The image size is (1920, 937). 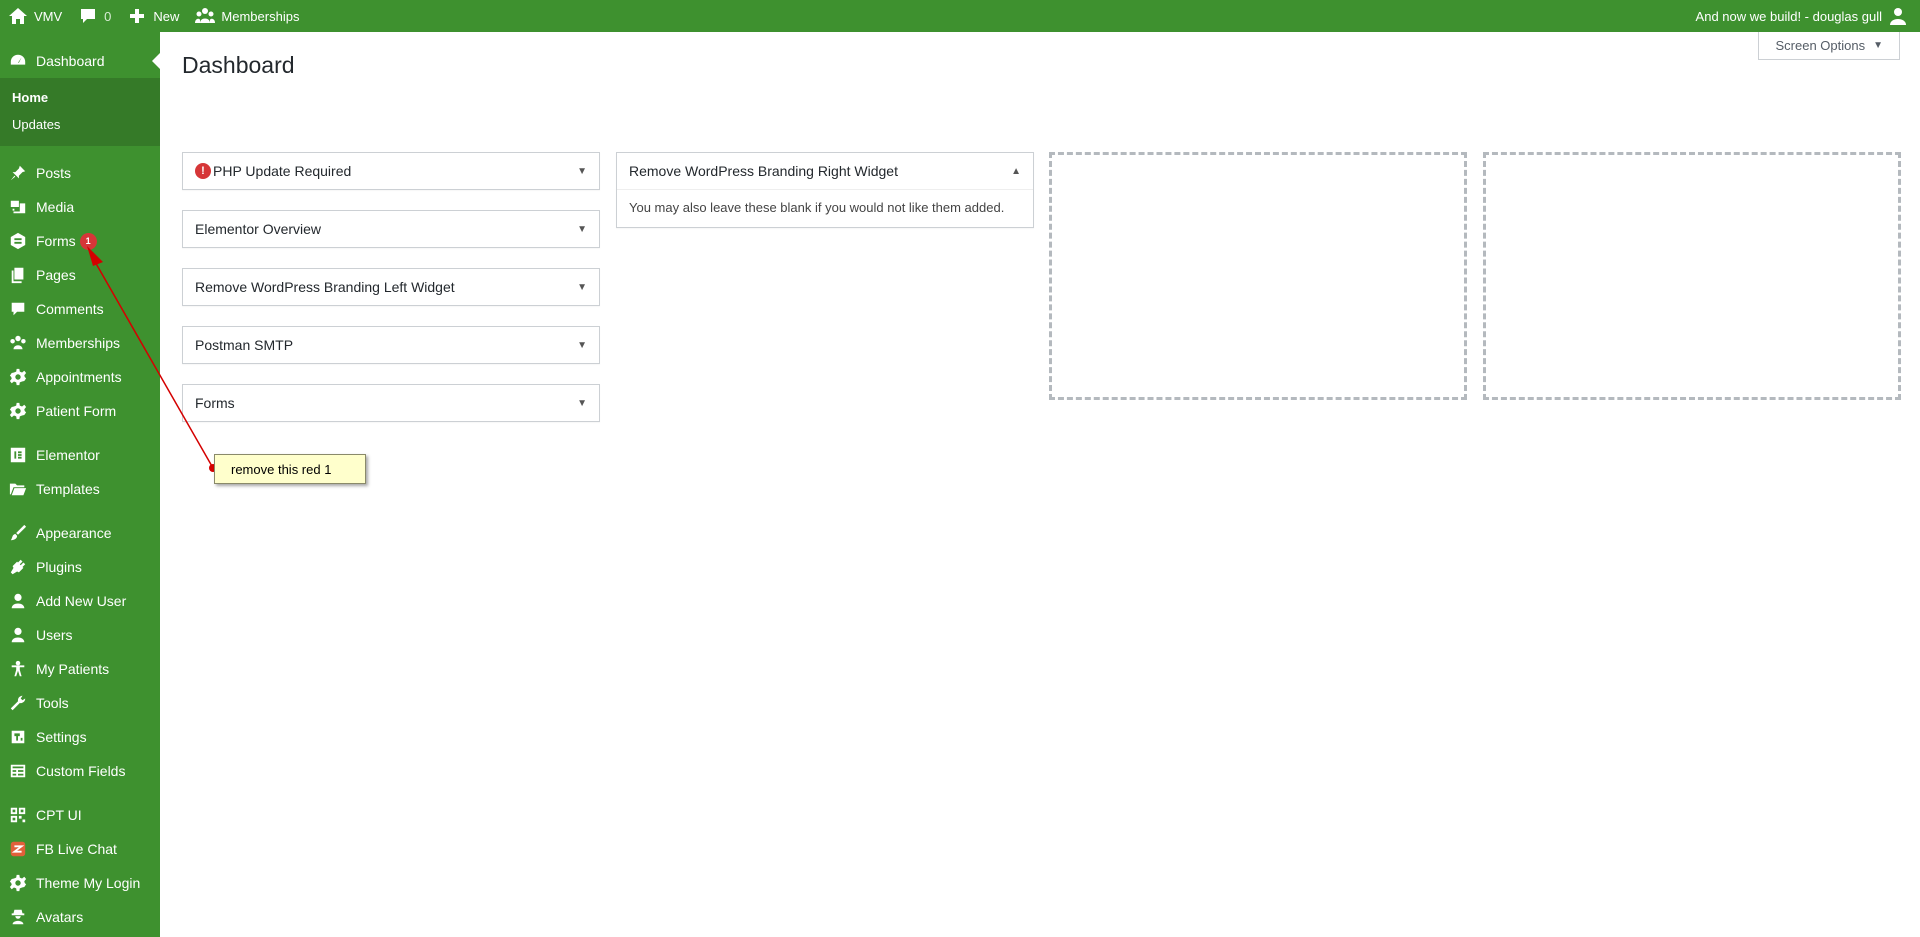 What do you see at coordinates (18, 635) in the screenshot?
I see `user-icon` at bounding box center [18, 635].